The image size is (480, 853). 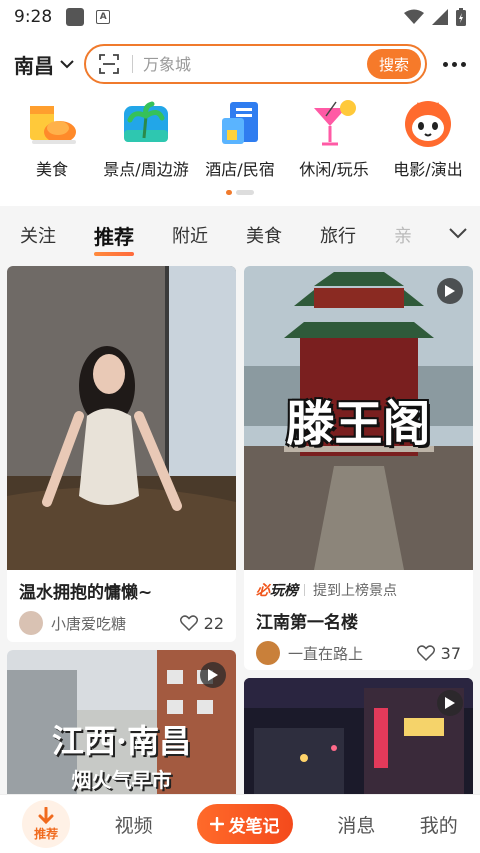 I want to click on notification-icon, so click(x=75, y=17).